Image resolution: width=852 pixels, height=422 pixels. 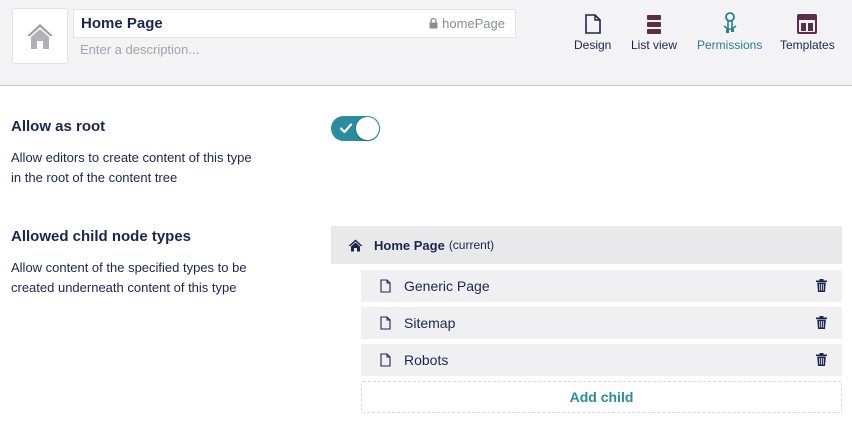 I want to click on app-templates: Templates, so click(x=807, y=32).